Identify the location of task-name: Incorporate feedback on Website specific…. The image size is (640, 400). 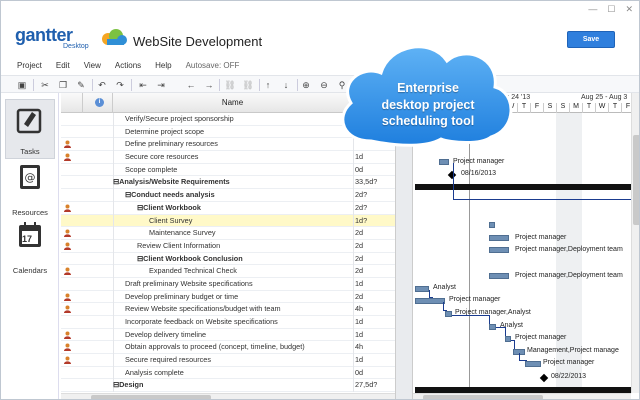
(201, 321).